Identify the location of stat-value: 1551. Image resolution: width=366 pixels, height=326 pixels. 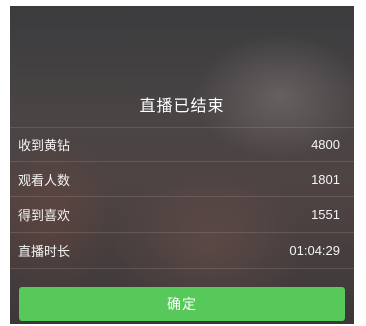
(325, 214).